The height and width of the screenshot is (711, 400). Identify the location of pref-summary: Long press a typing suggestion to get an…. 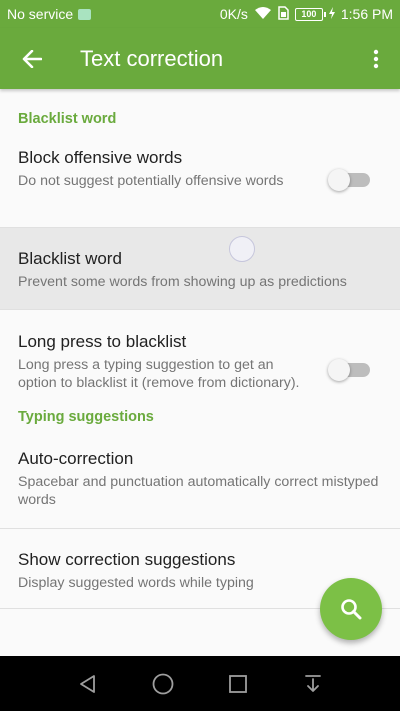
(159, 374).